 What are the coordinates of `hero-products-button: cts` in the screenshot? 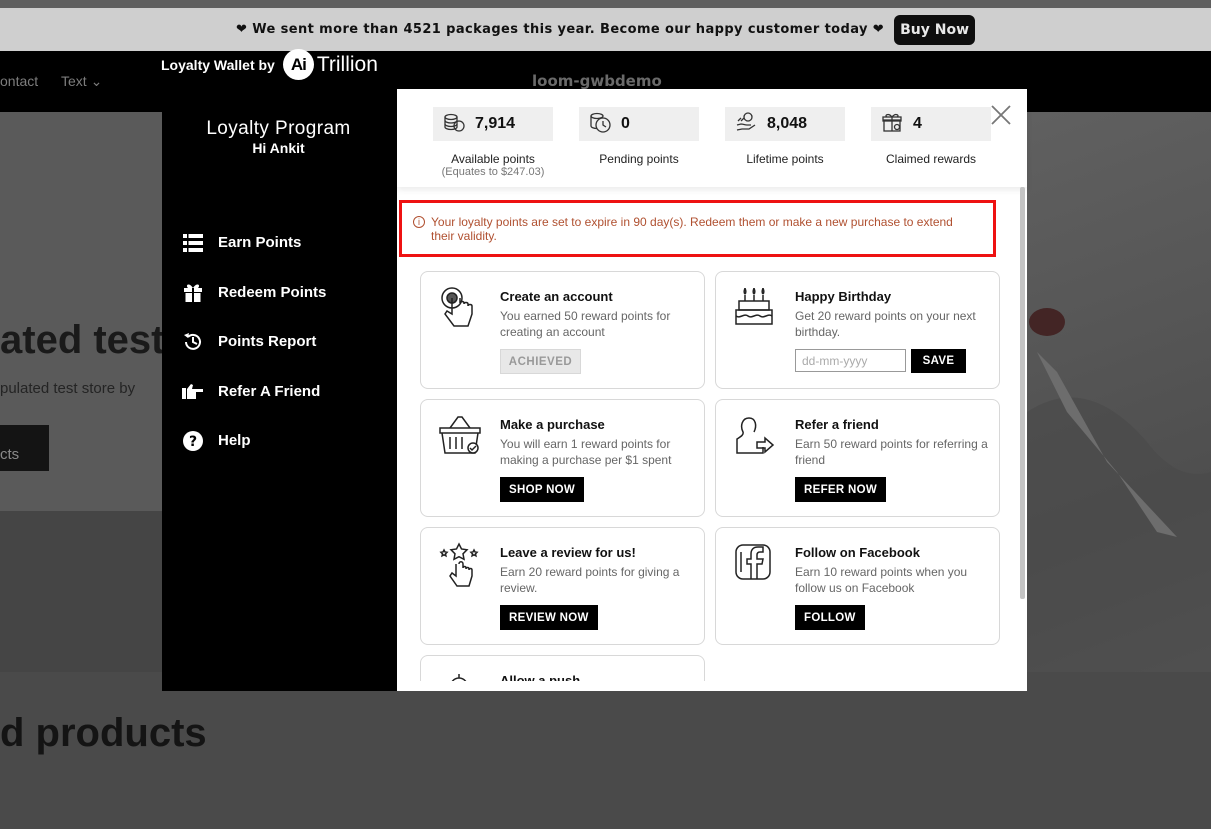 It's located at (24, 448).